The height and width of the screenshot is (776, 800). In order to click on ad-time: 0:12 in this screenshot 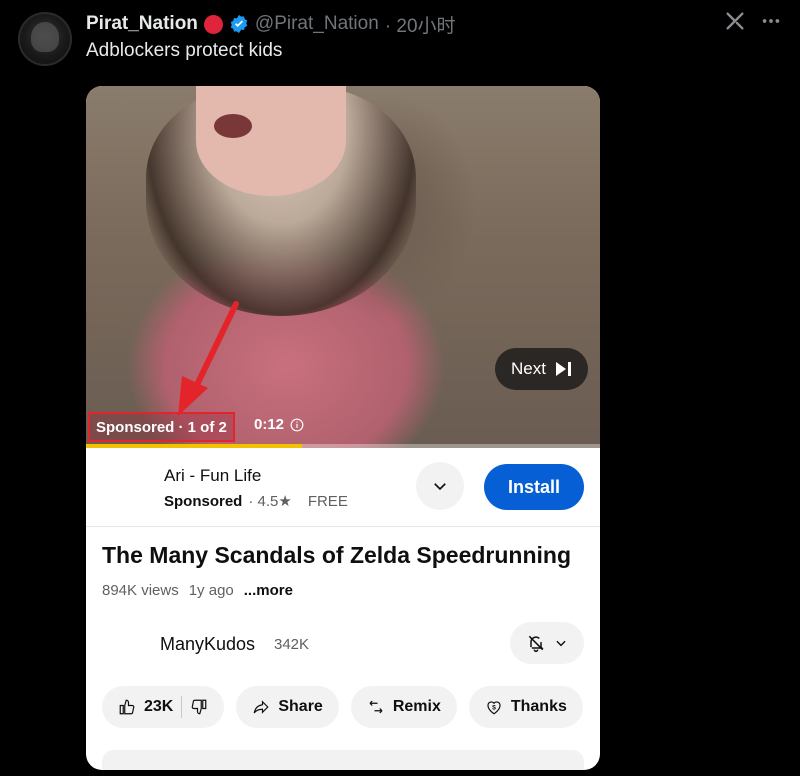, I will do `click(279, 424)`.